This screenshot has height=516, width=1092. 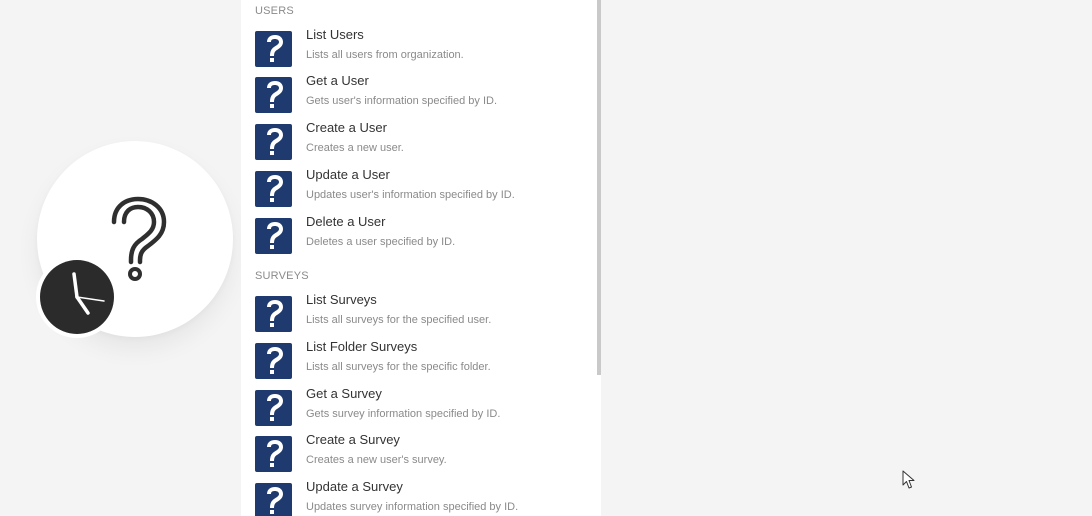 What do you see at coordinates (420, 141) in the screenshot?
I see `list-item-create-a-user: Create a User Creates a new user.` at bounding box center [420, 141].